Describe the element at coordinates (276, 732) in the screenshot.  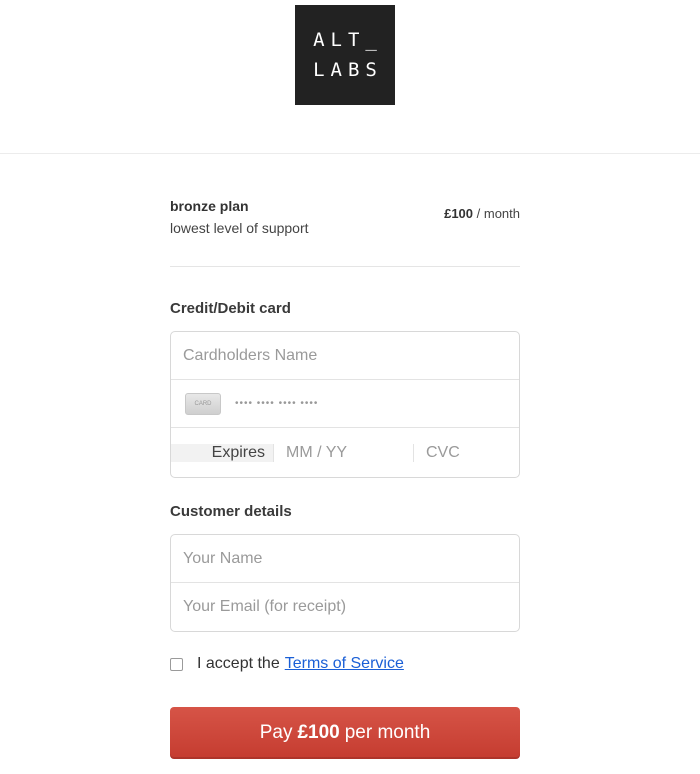
I see `pay-button-prefix: Pay` at that location.